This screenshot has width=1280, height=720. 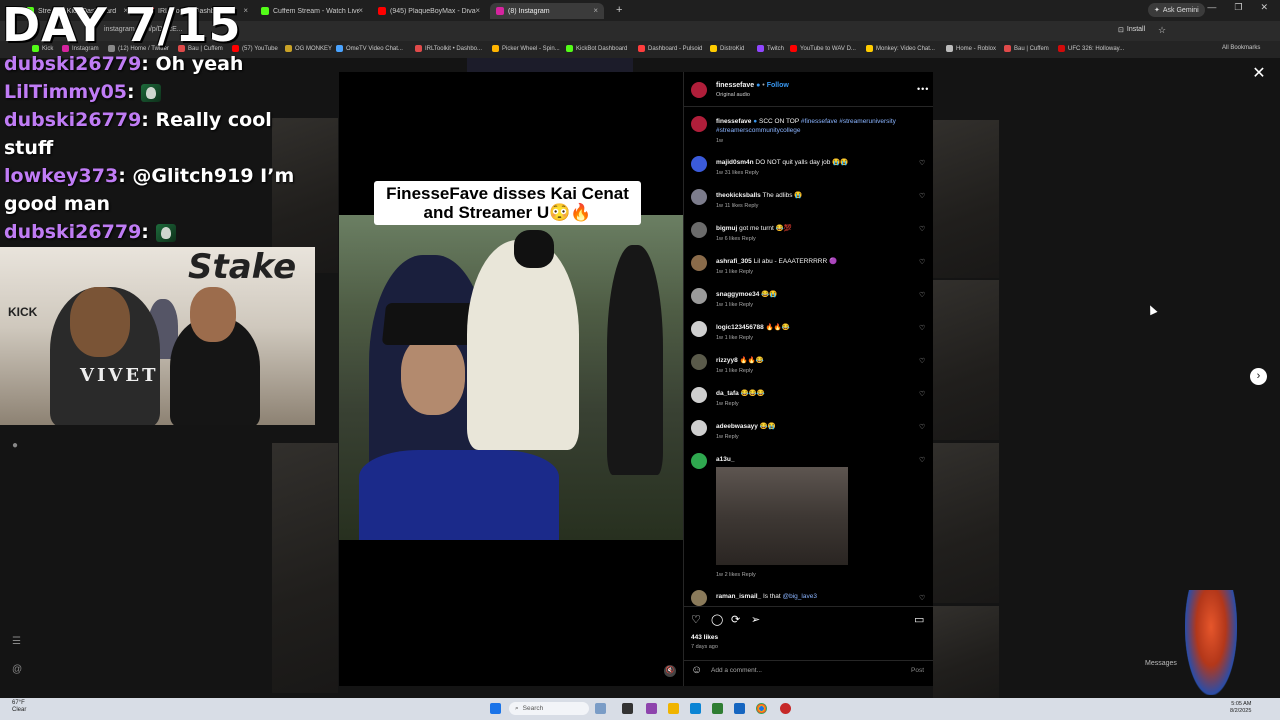 What do you see at coordinates (971, 48) in the screenshot?
I see `bookmark-item: Home - Roblox` at bounding box center [971, 48].